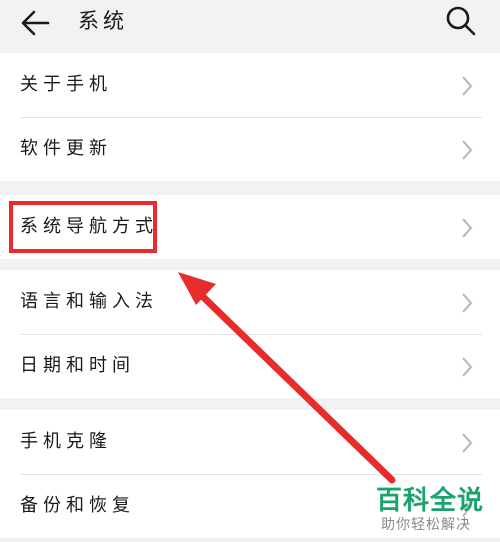 This screenshot has height=542, width=500. What do you see at coordinates (35, 23) in the screenshot?
I see `back-arrow-icon` at bounding box center [35, 23].